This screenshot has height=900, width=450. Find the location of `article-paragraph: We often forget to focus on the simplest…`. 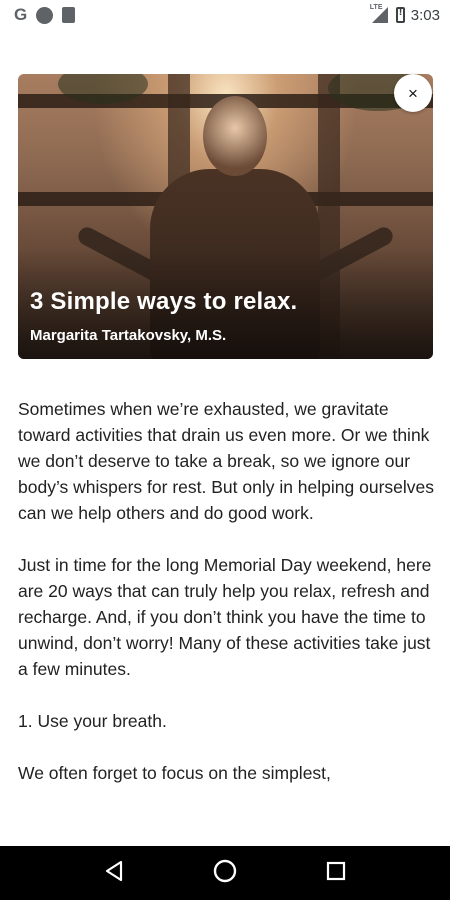

article-paragraph: We often forget to focus on the simplest… is located at coordinates (174, 773).